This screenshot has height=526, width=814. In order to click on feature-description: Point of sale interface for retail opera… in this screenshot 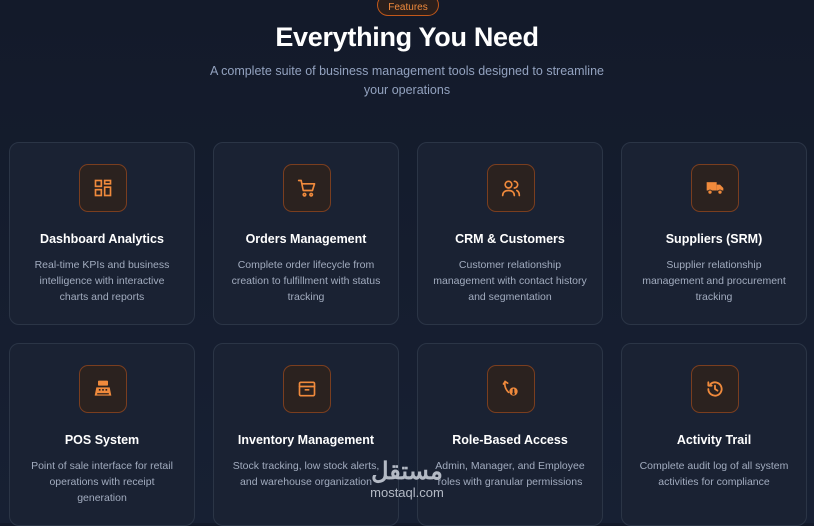, I will do `click(102, 482)`.